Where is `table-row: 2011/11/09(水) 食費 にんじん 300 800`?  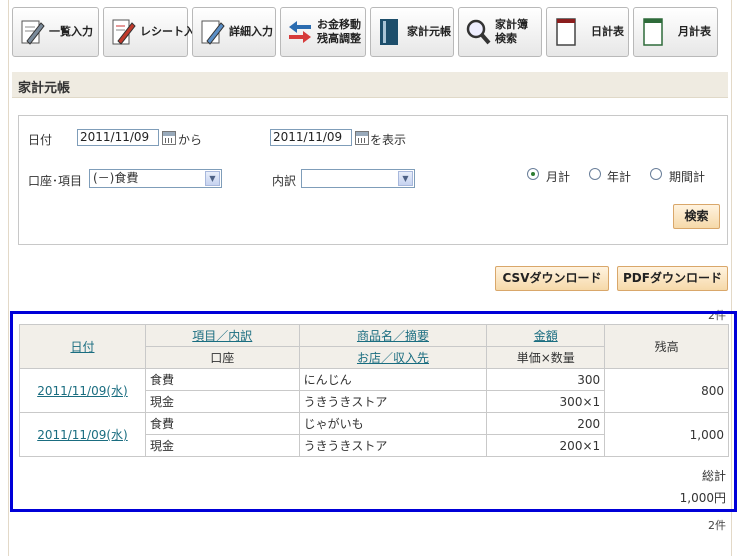 table-row: 2011/11/09(水) 食費 にんじん 300 800 is located at coordinates (374, 390).